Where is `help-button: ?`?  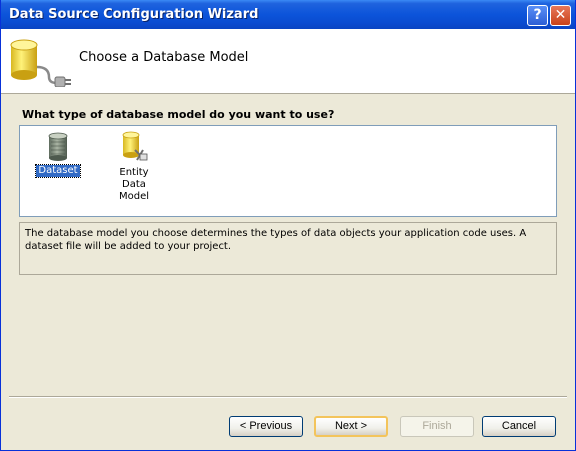
help-button: ? is located at coordinates (537, 15).